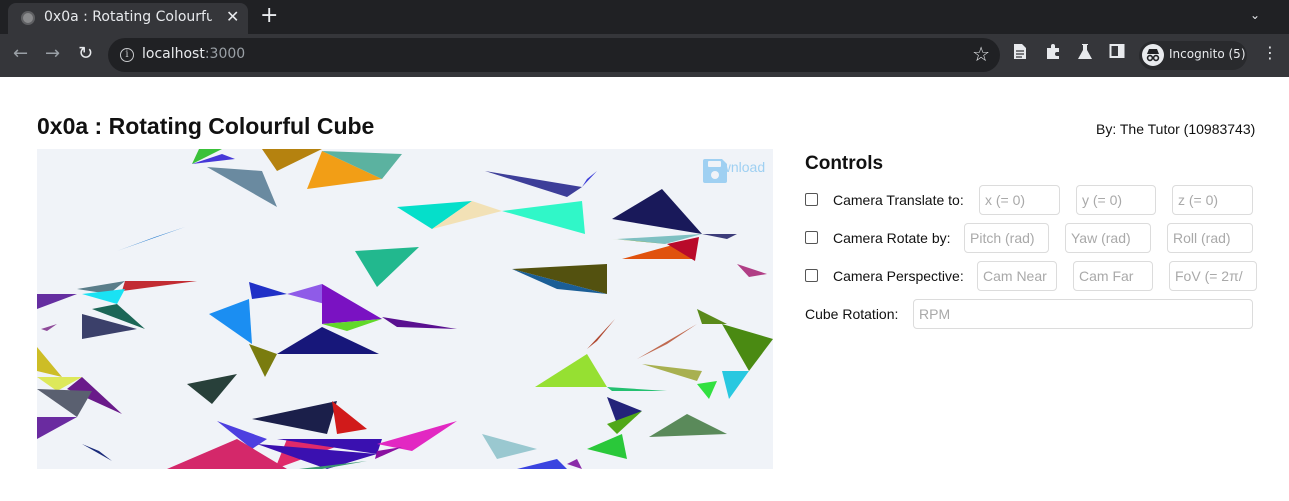 The height and width of the screenshot is (501, 1289). Describe the element at coordinates (1255, 15) in the screenshot. I see `chevron-down-icon: ⌄` at that location.